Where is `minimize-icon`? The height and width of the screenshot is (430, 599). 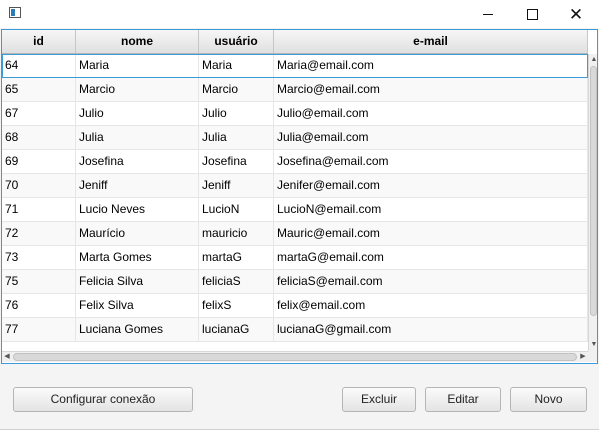
minimize-icon is located at coordinates (488, 14).